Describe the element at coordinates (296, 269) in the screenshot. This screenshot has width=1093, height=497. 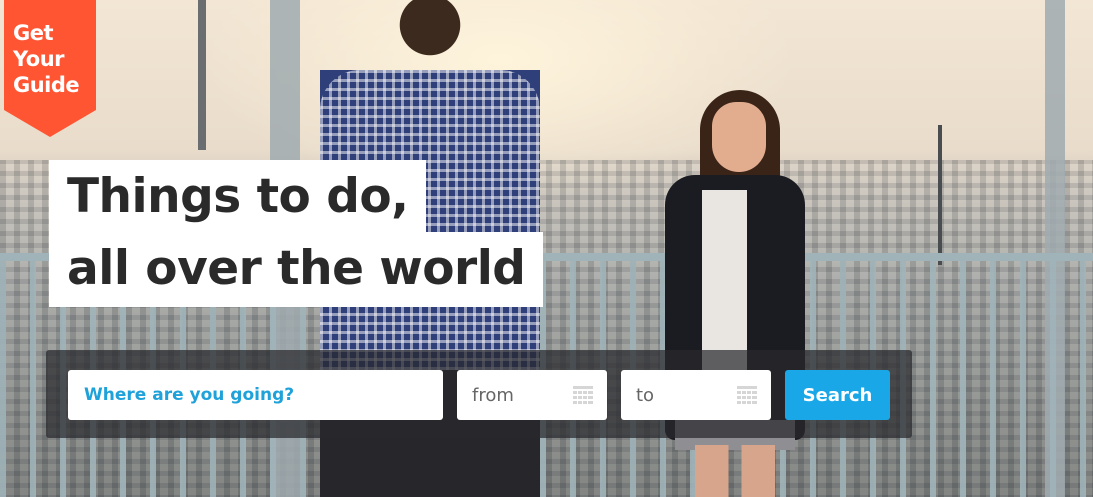
I see `headline-line-2: all over the world` at that location.